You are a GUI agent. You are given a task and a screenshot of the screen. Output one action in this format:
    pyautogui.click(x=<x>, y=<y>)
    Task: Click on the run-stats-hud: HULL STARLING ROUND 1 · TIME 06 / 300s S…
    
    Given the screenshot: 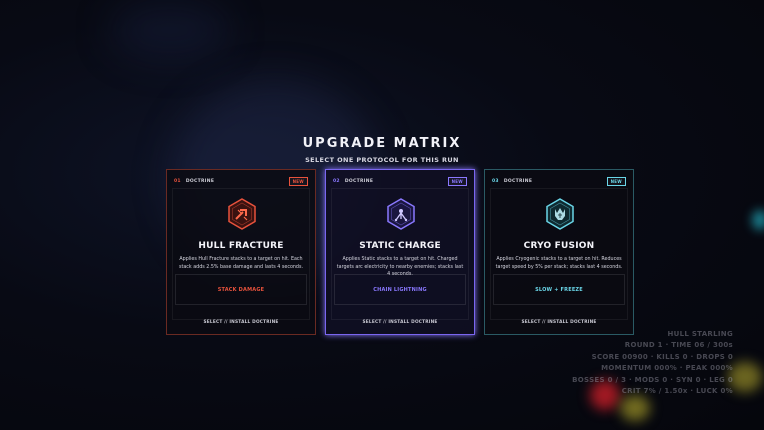 What is the action you would take?
    pyautogui.click(x=652, y=363)
    